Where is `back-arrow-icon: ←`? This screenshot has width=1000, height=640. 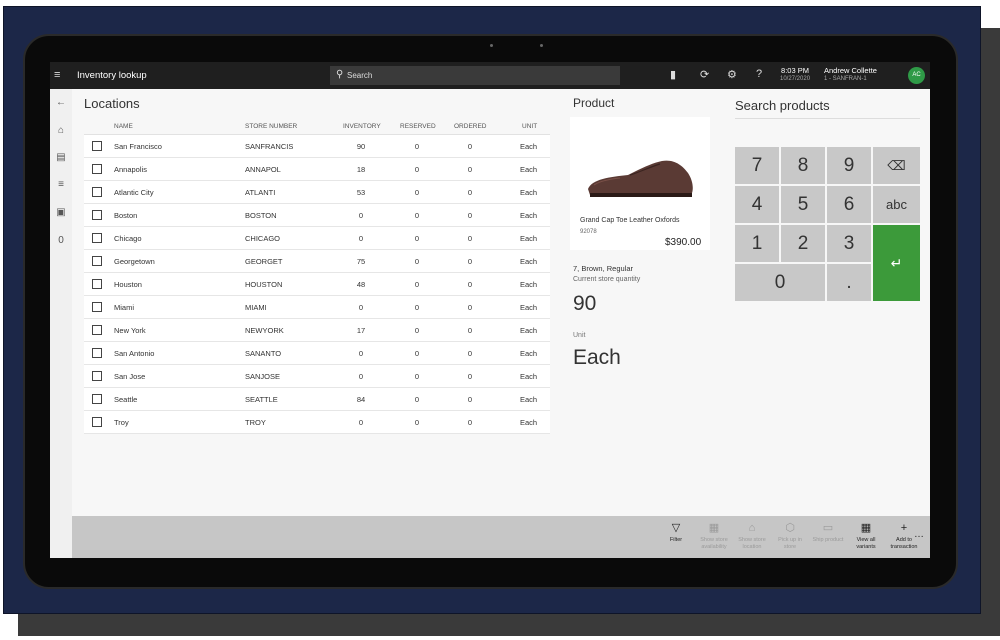 back-arrow-icon: ← is located at coordinates (61, 102).